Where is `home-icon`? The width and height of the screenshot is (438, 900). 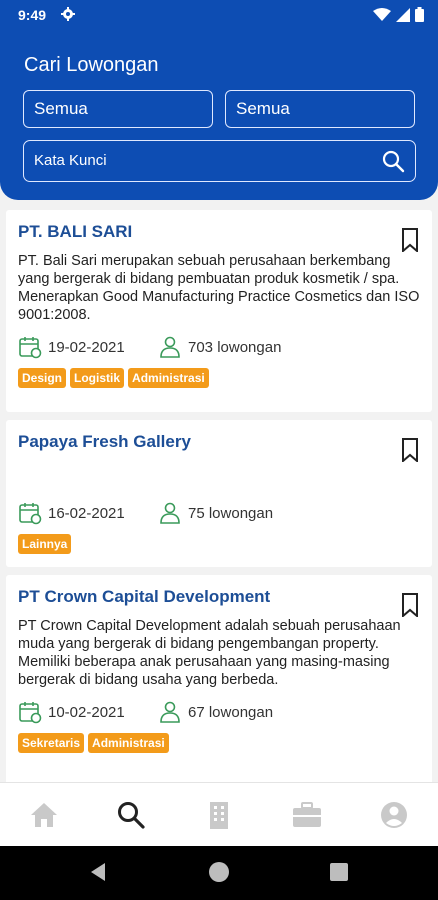
home-icon is located at coordinates (43, 814).